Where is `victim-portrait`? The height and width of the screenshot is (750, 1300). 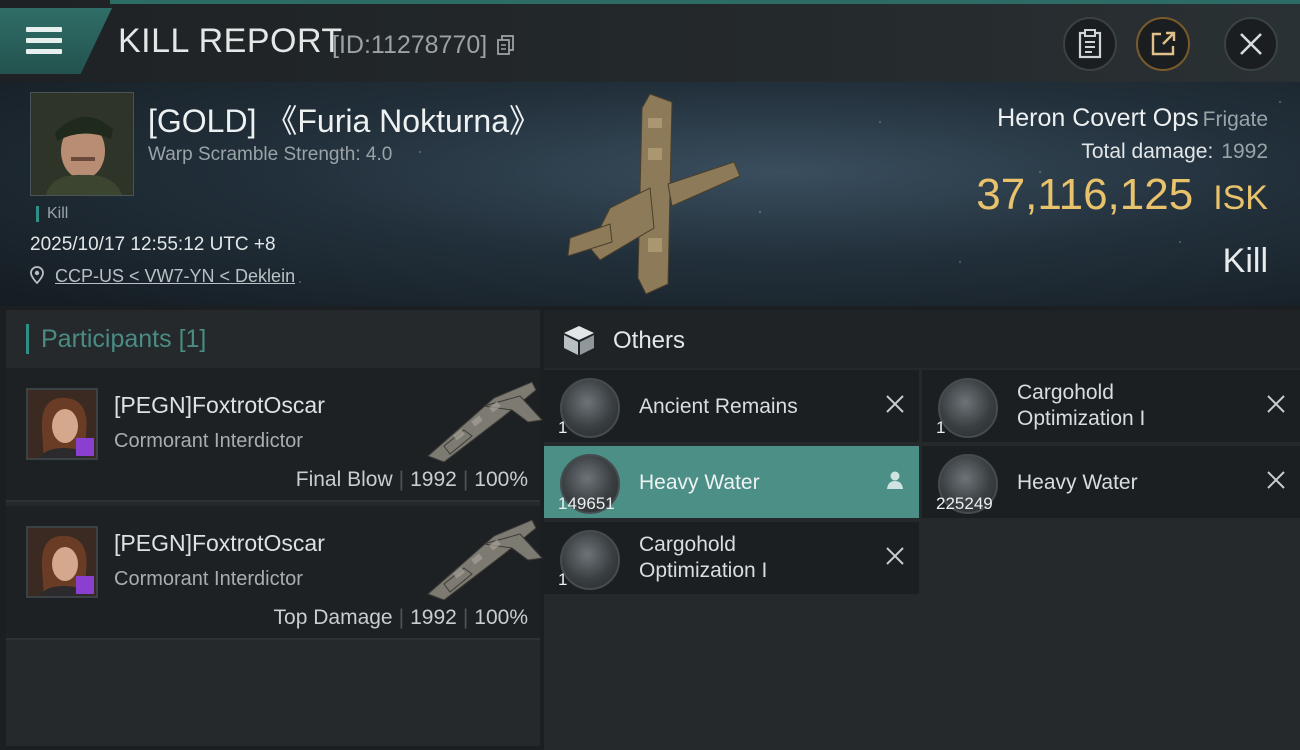
victim-portrait is located at coordinates (82, 144).